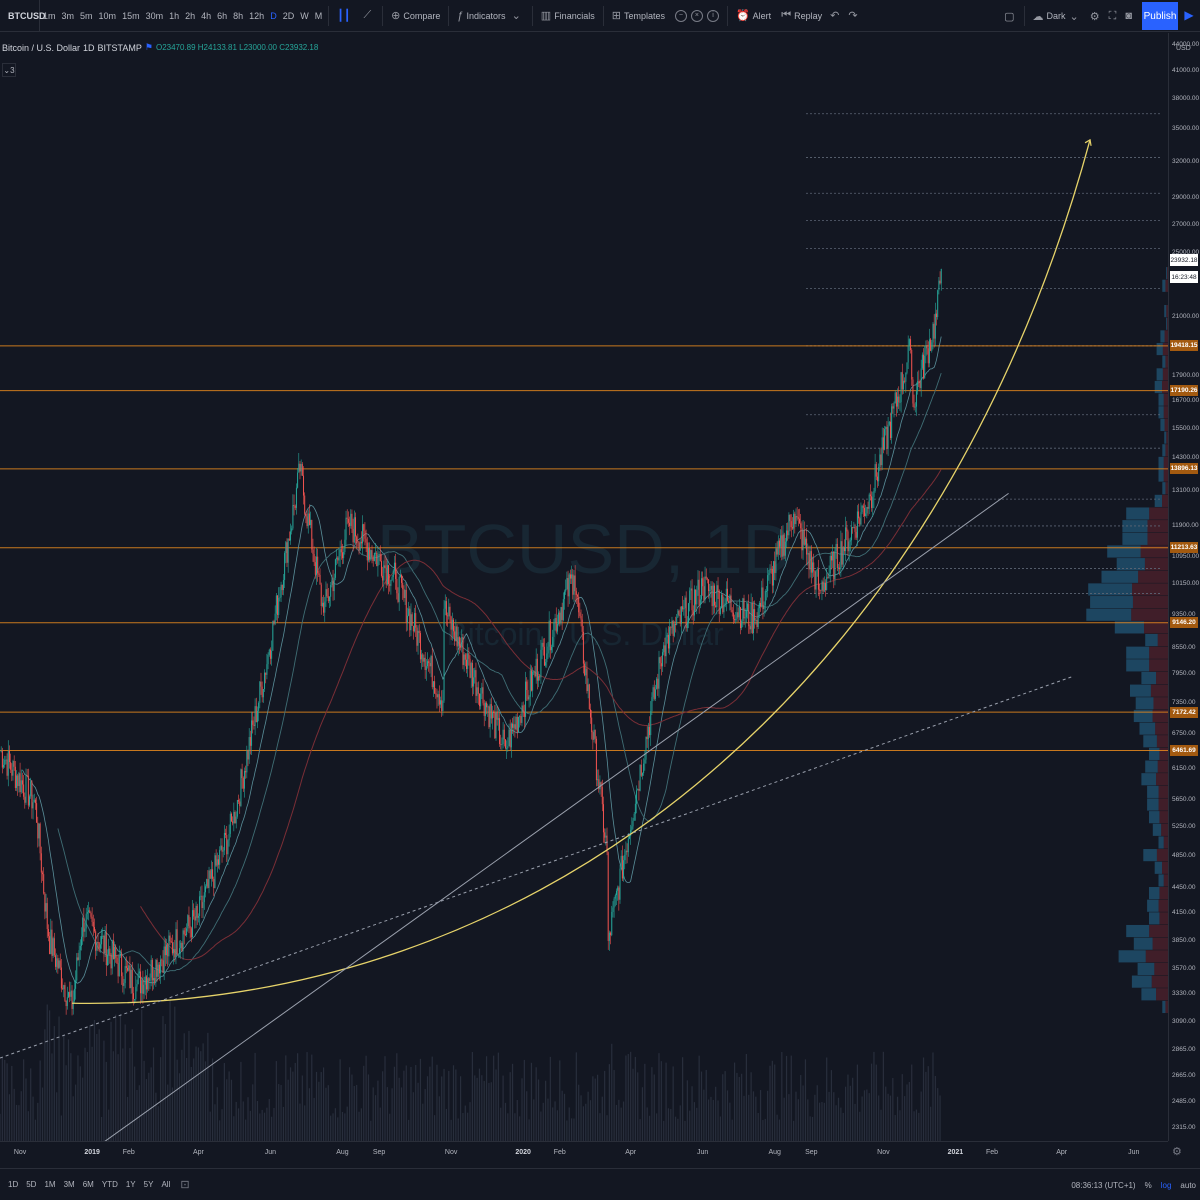 This screenshot has width=1200, height=1200. What do you see at coordinates (13, 1184) in the screenshot?
I see `range-1D: 1D` at bounding box center [13, 1184].